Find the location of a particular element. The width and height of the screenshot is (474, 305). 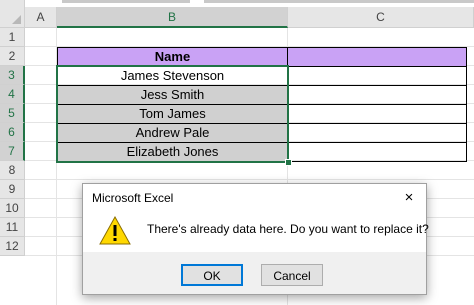

ok-button: OK is located at coordinates (212, 275).